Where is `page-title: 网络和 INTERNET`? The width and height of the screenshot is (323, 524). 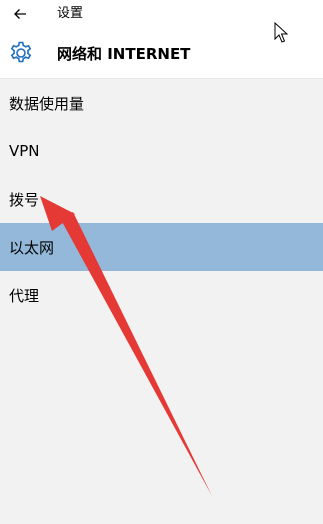 page-title: 网络和 INTERNET is located at coordinates (124, 54).